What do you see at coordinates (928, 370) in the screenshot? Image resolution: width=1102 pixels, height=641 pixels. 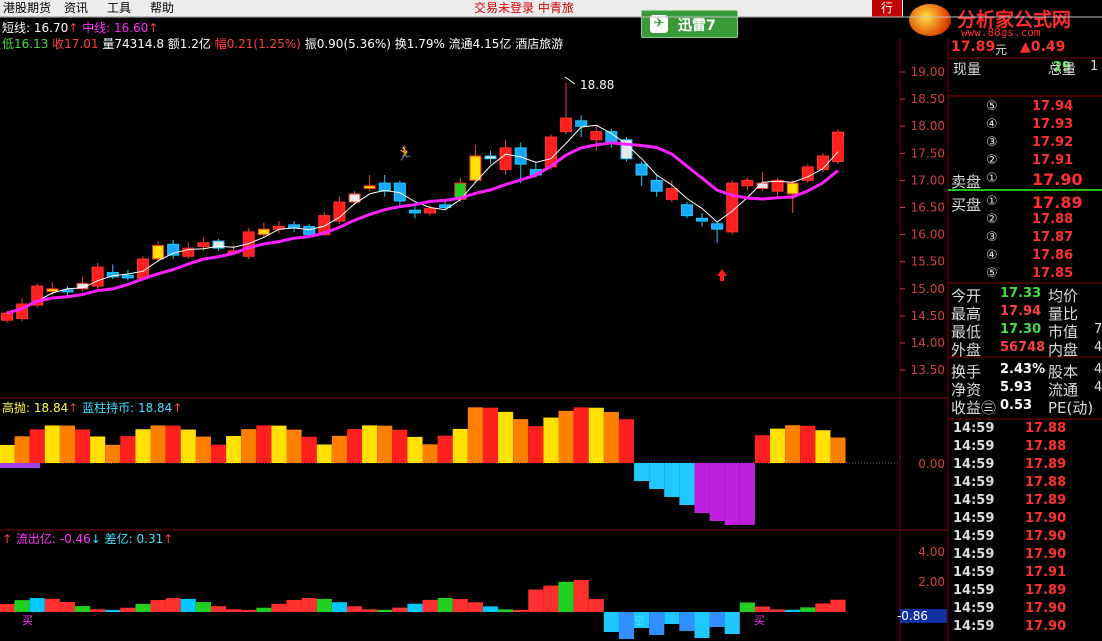 I see `price-axis-label-11: 13.50` at bounding box center [928, 370].